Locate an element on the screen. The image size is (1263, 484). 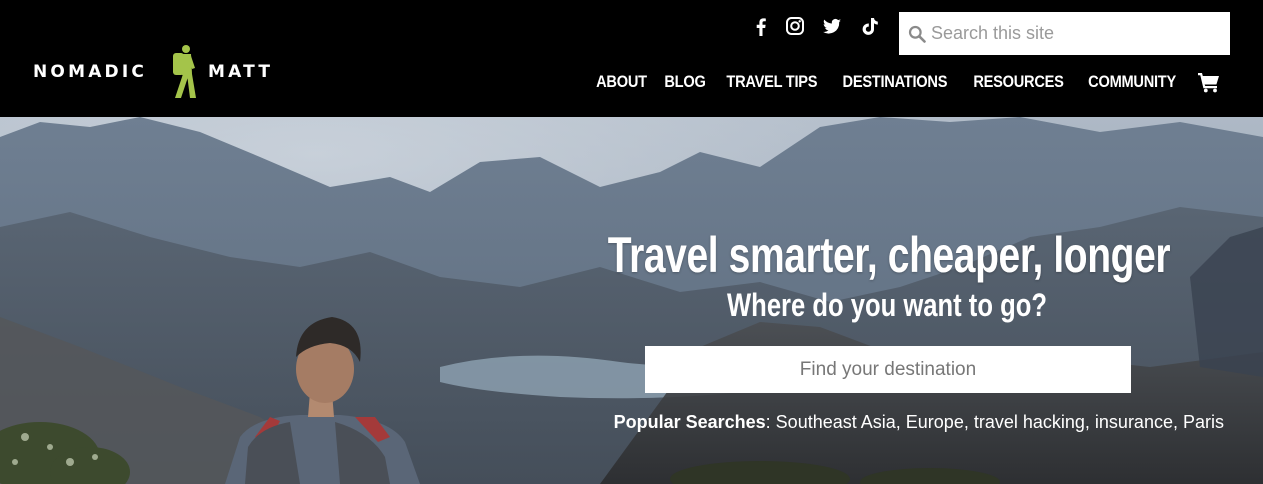
hiker-logo-icon is located at coordinates (184, 71).